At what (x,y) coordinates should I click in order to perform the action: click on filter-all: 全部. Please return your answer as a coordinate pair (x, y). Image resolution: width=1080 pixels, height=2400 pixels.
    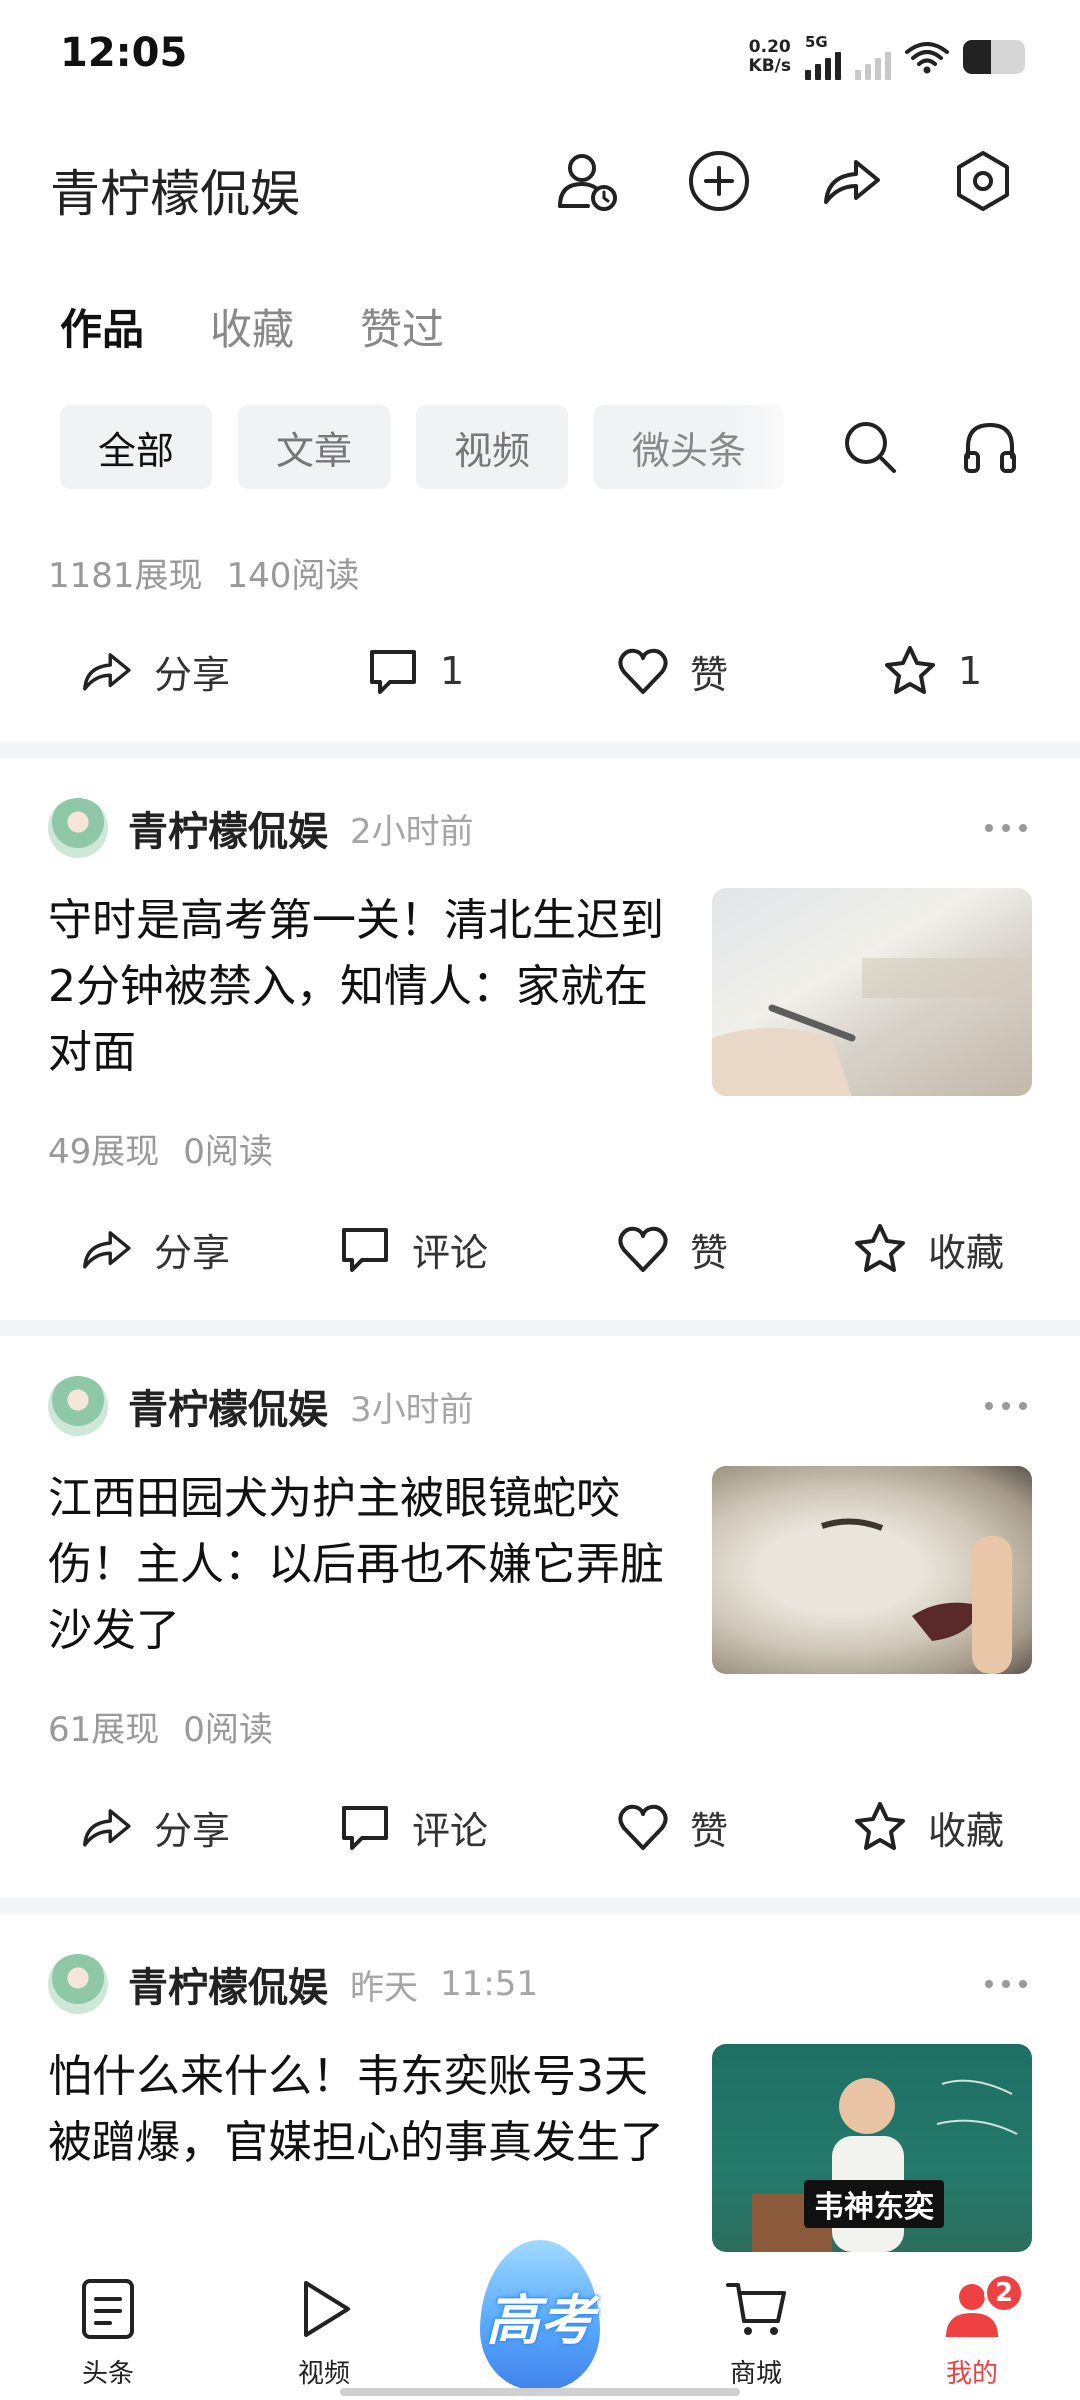
    Looking at the image, I should click on (136, 447).